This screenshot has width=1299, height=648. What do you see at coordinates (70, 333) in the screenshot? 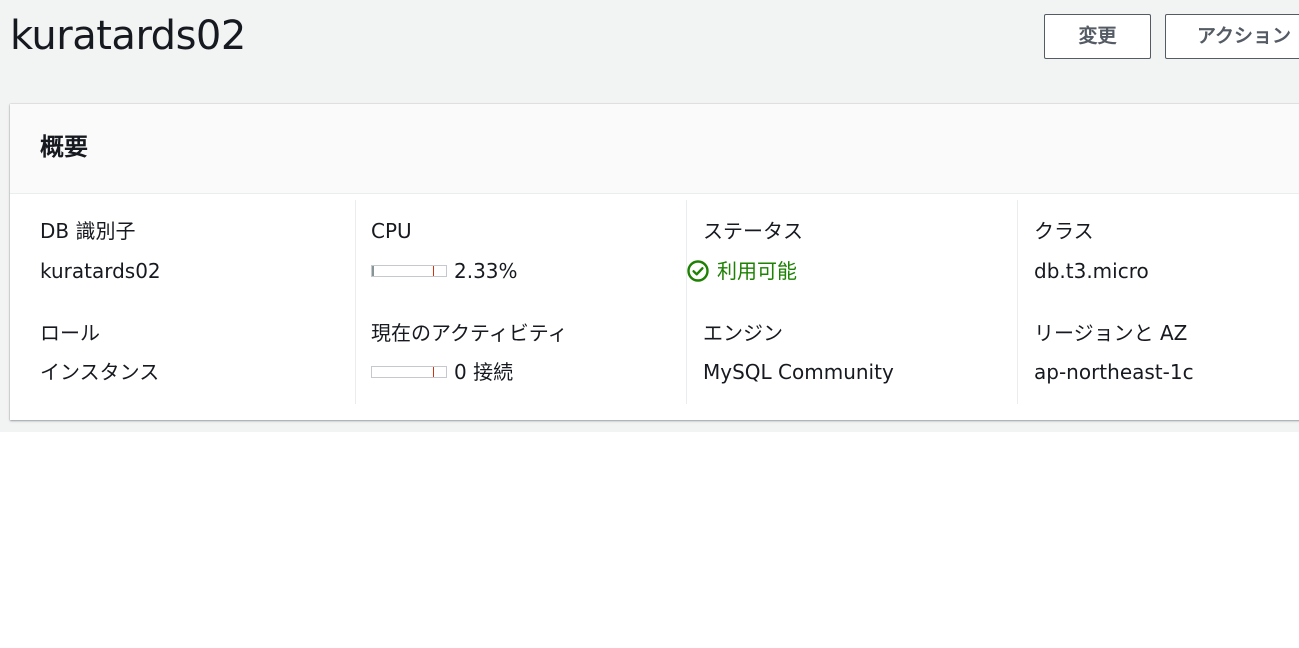
I see `role-label: ロール` at bounding box center [70, 333].